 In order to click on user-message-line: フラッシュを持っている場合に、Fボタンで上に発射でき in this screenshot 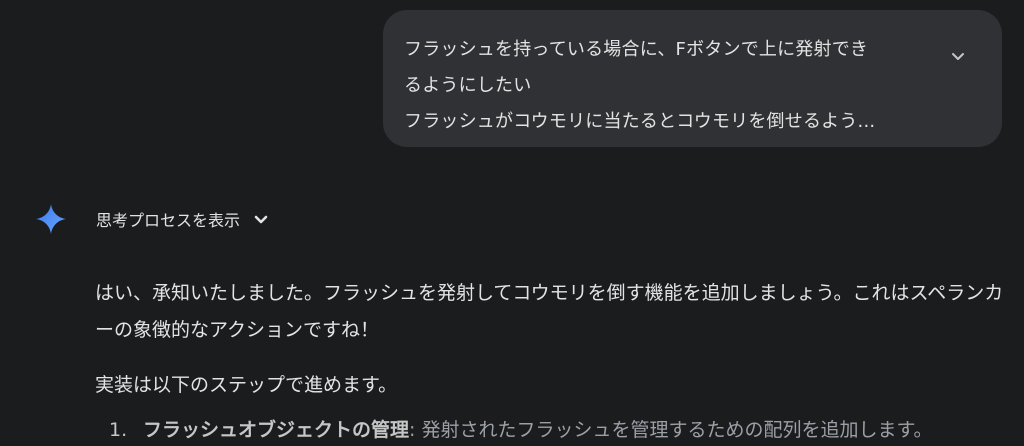, I will do `click(636, 49)`.